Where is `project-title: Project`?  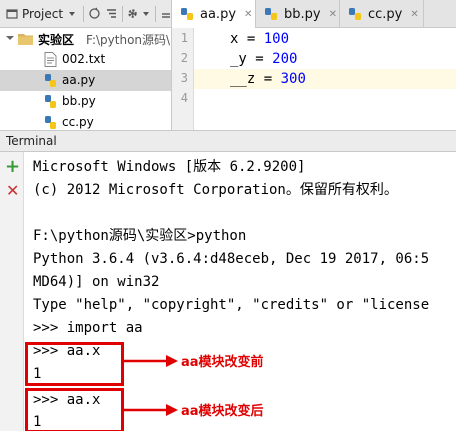 project-title: Project is located at coordinates (42, 14).